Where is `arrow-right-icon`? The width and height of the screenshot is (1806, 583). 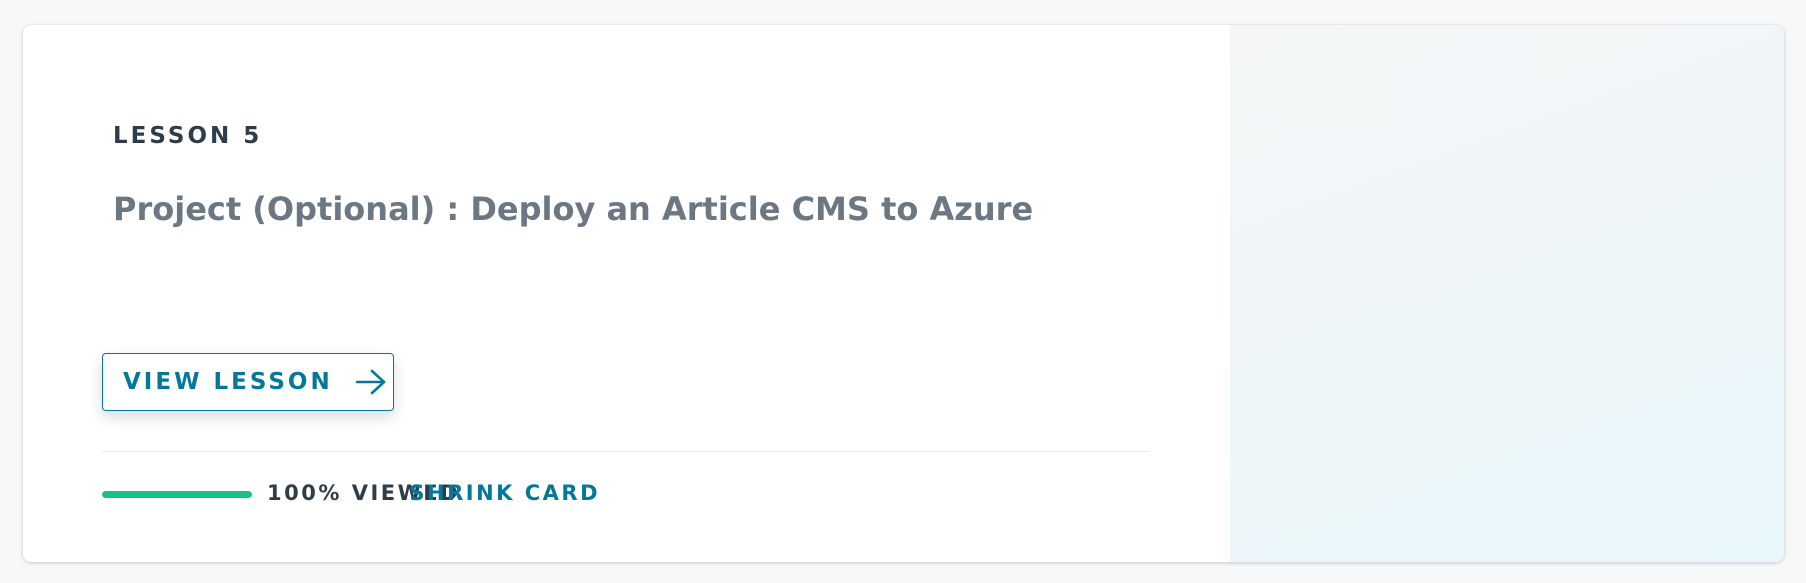 arrow-right-icon is located at coordinates (371, 382).